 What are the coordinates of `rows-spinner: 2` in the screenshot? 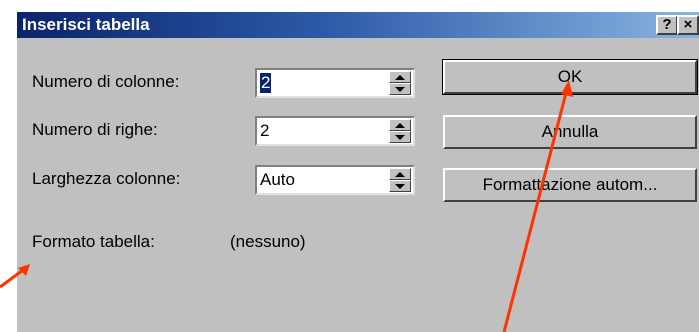 It's located at (335, 131).